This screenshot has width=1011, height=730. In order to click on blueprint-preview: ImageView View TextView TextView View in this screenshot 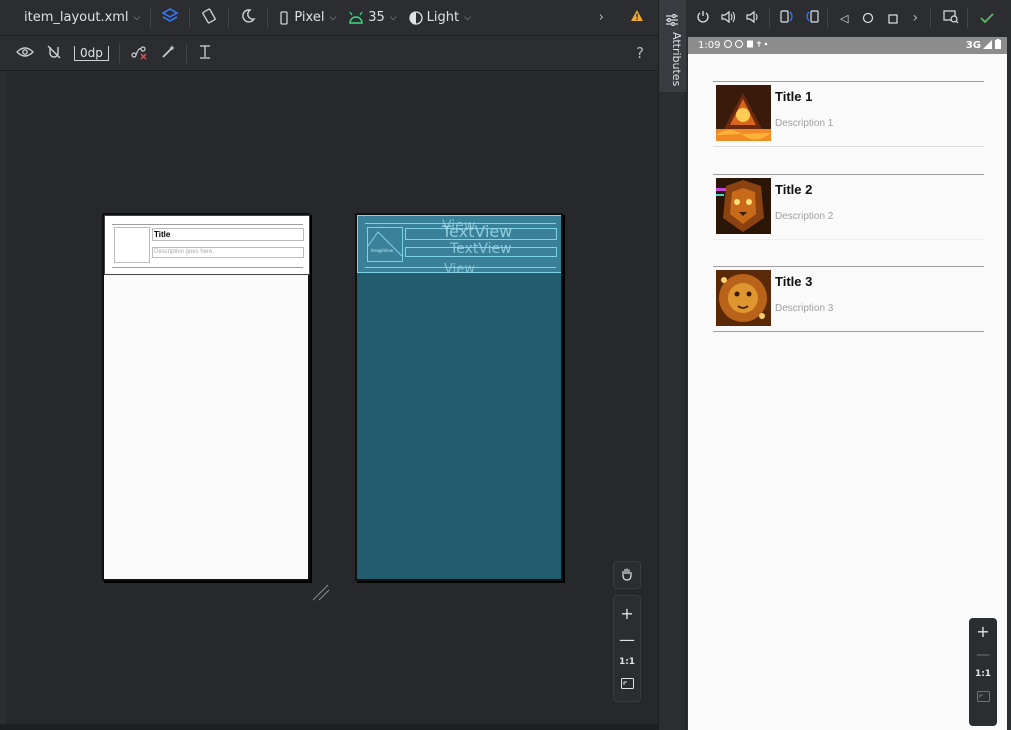, I will do `click(459, 397)`.